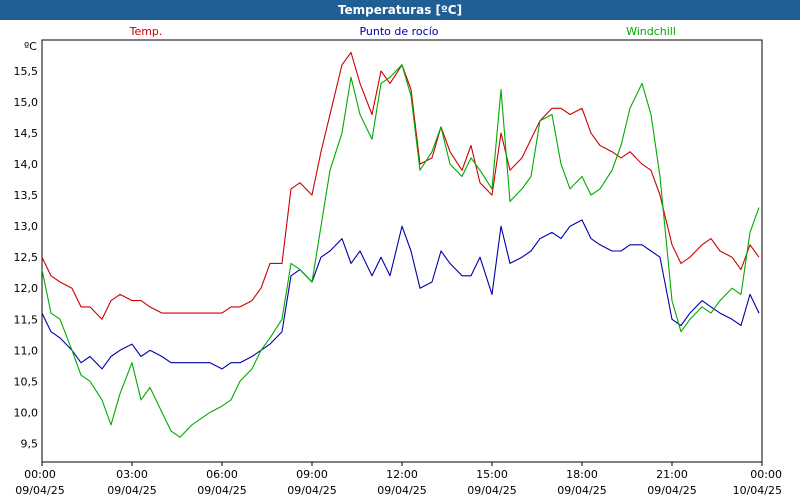 The width and height of the screenshot is (800, 500). What do you see at coordinates (146, 31) in the screenshot?
I see `legend-entry: Temp.` at bounding box center [146, 31].